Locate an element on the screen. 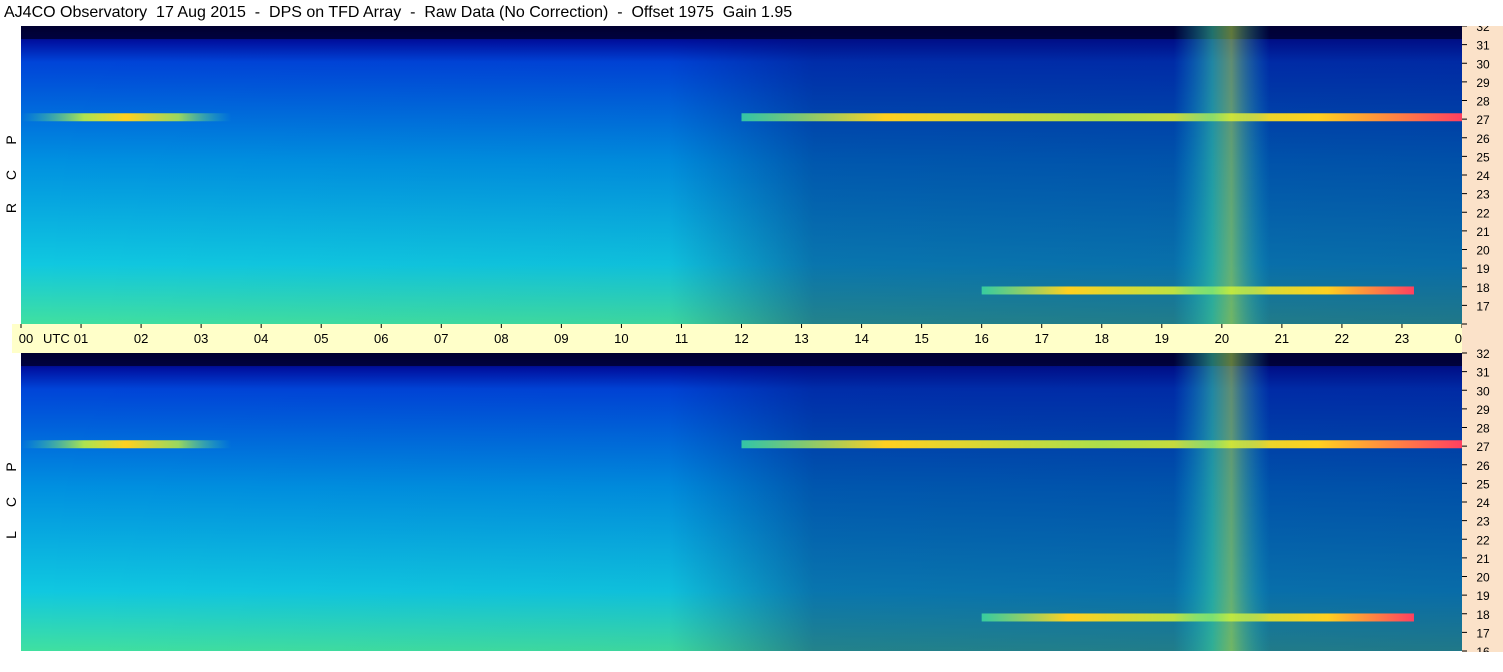  time-tick-label: 13 is located at coordinates (801, 338).